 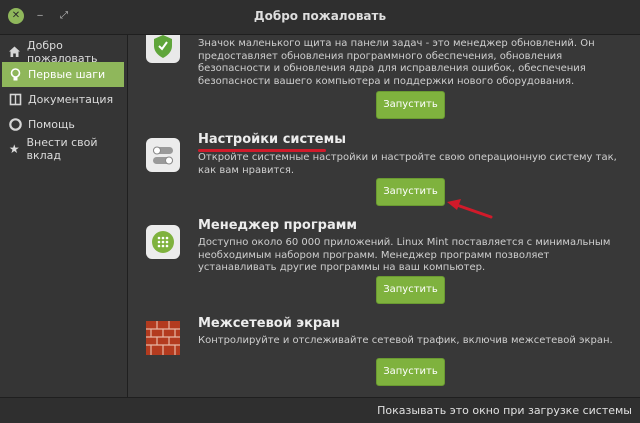 What do you see at coordinates (410, 372) in the screenshot?
I see `launch-firewall-button: Запустить` at bounding box center [410, 372].